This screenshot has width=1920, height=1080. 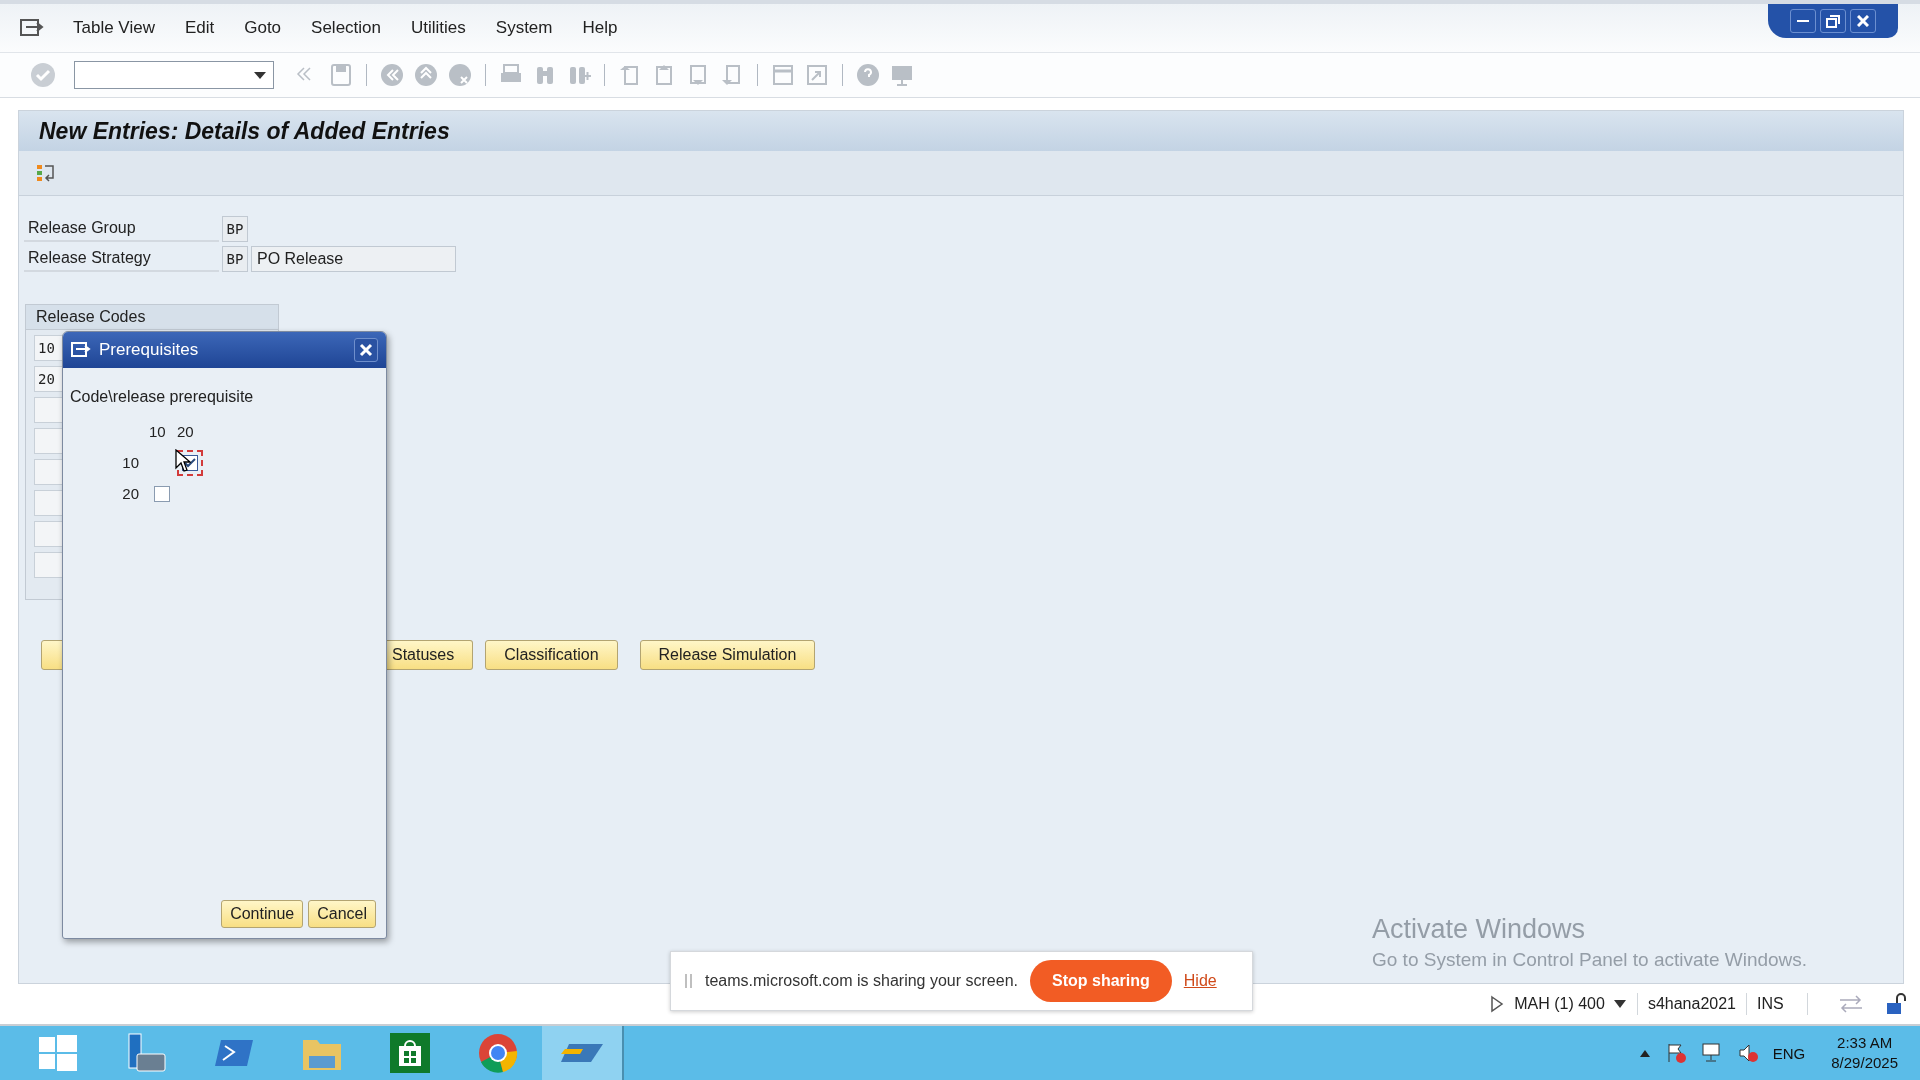 What do you see at coordinates (1896, 1004) in the screenshot?
I see `padlock-icon` at bounding box center [1896, 1004].